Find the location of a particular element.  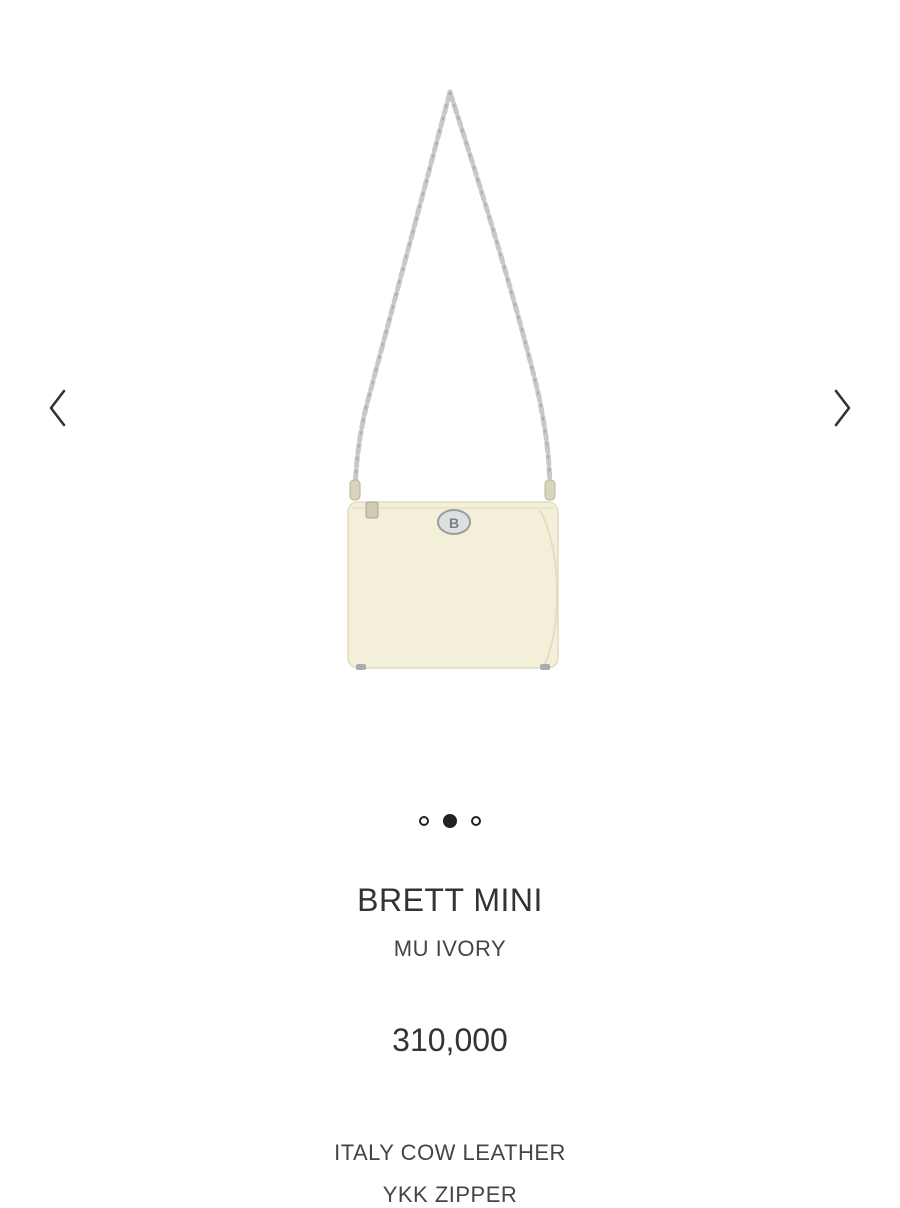

product-image: B is located at coordinates (453, 379).